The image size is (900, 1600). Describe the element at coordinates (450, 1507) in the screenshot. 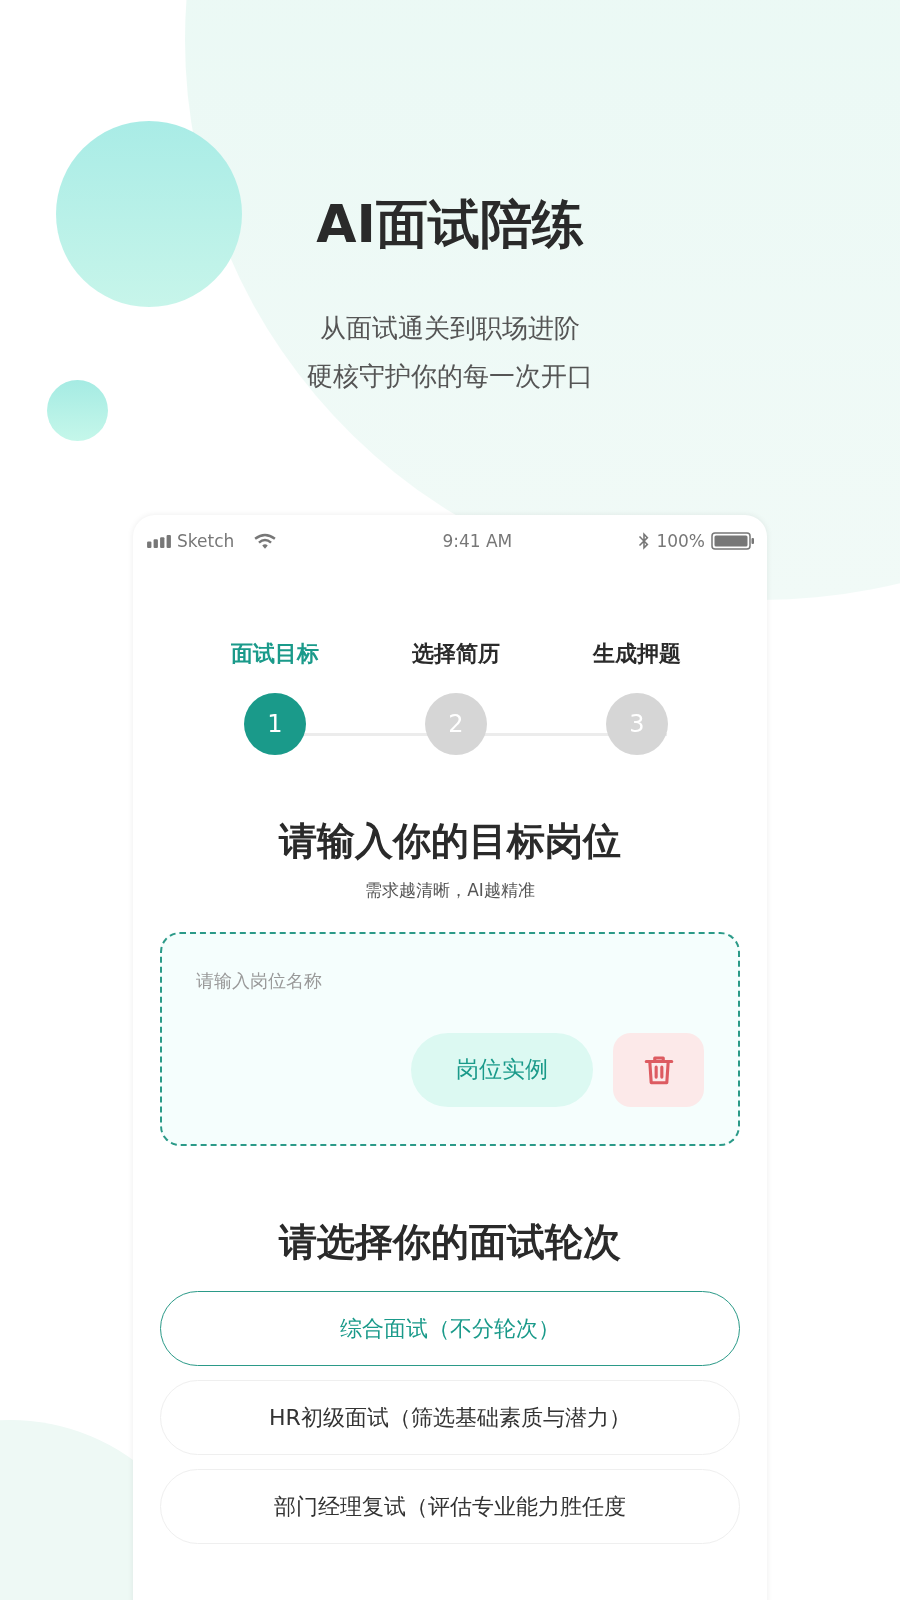

I see `round-option: 部门经理复试（评估专业能力胜任度` at that location.